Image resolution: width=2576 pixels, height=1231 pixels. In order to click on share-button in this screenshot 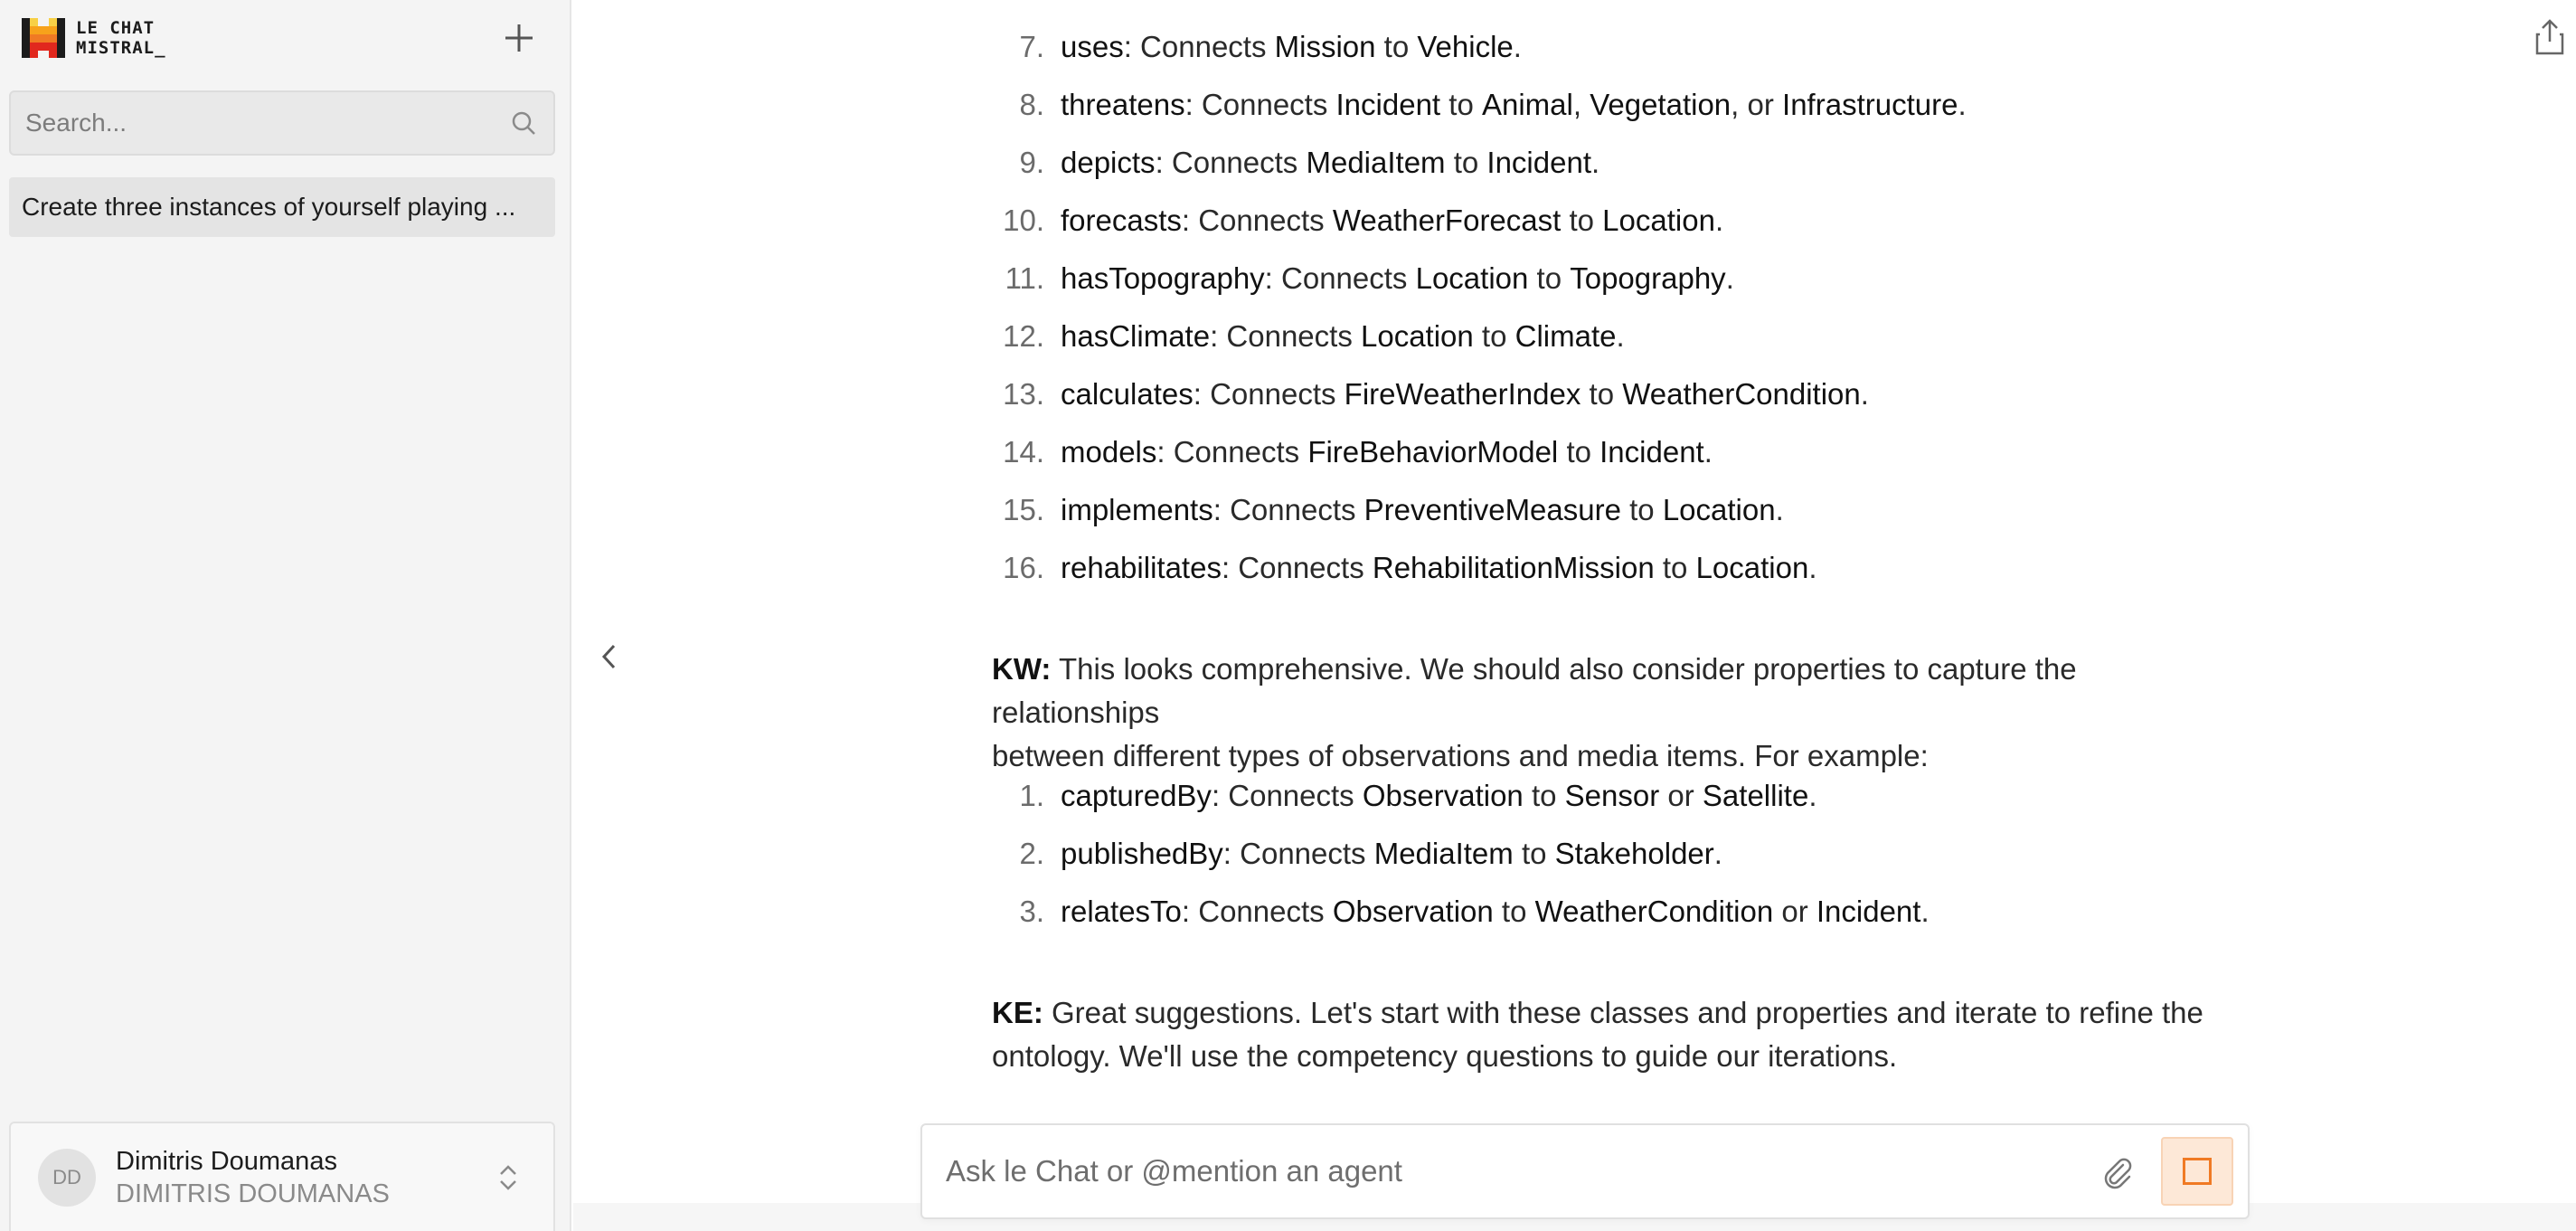, I will do `click(2550, 37)`.